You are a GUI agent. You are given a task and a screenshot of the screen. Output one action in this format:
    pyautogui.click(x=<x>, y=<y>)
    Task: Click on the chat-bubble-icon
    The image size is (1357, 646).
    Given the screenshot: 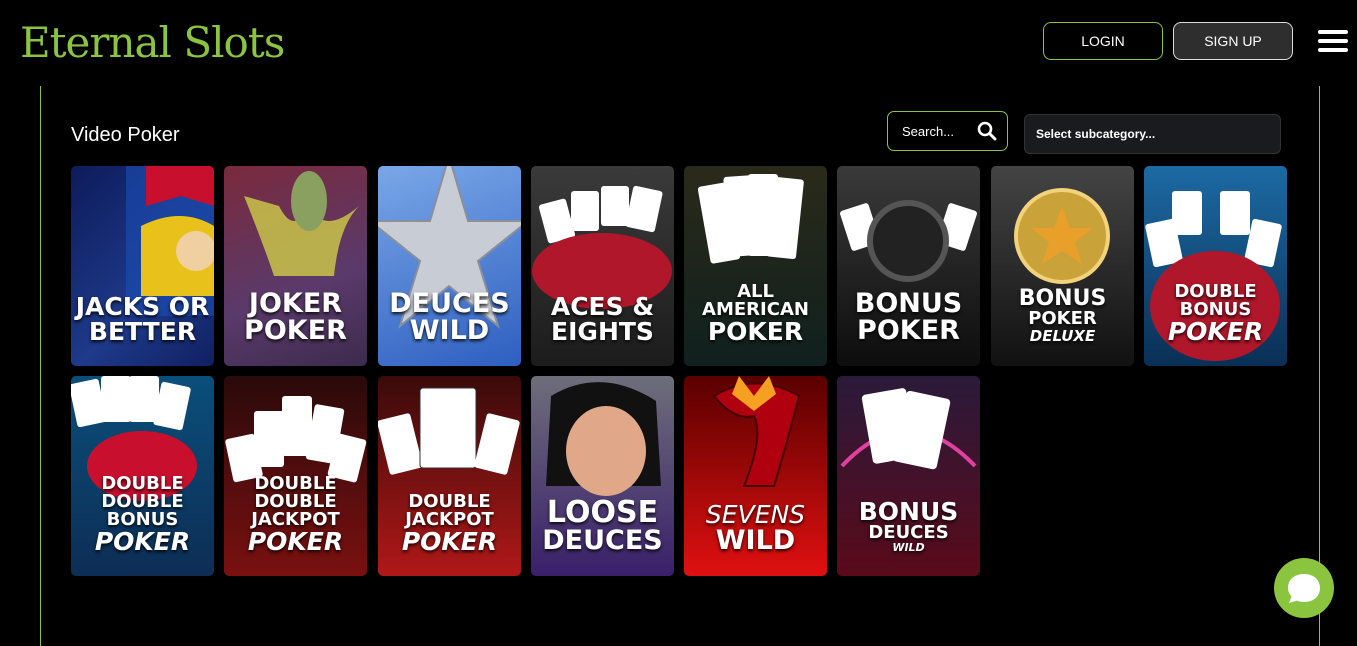 What is the action you would take?
    pyautogui.click(x=1304, y=588)
    